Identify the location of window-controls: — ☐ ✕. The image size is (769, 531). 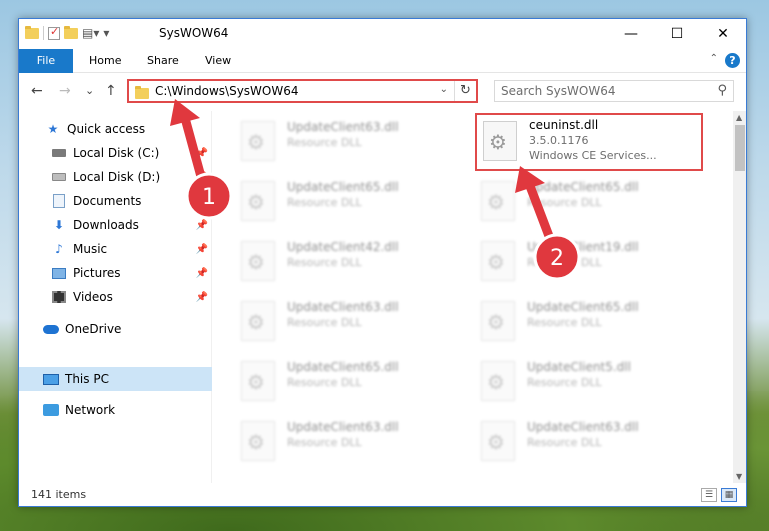
(677, 34).